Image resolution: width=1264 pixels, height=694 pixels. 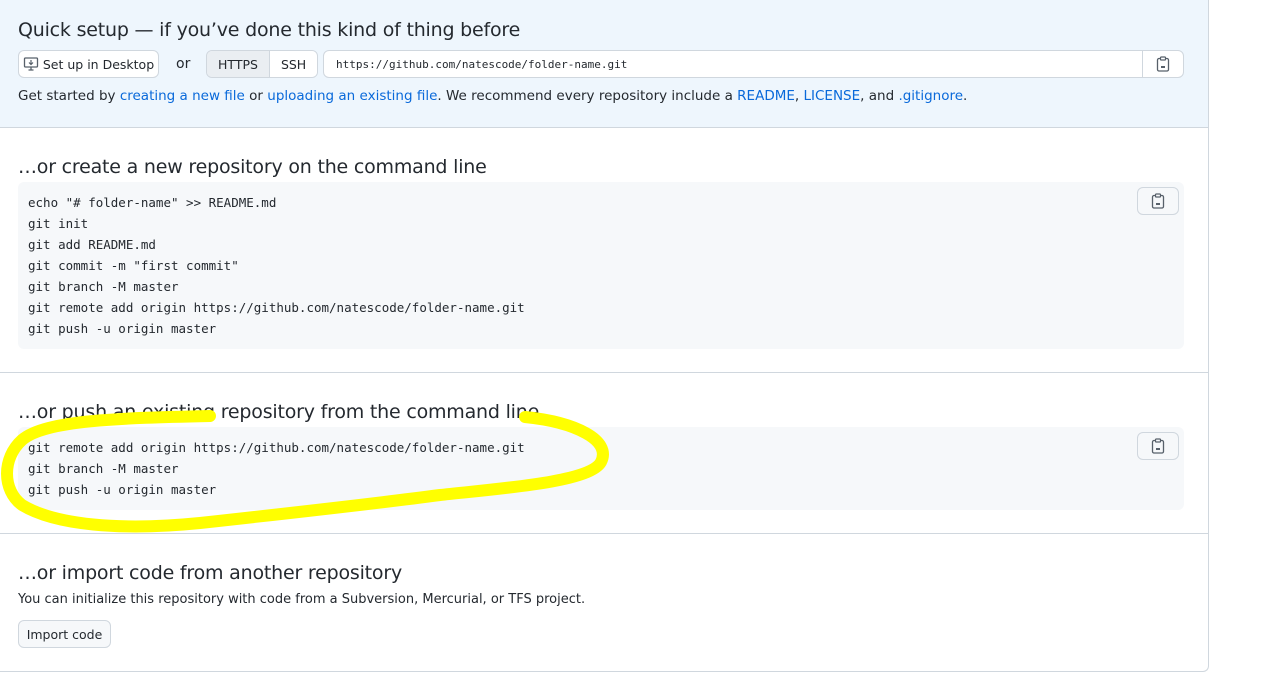 What do you see at coordinates (69, 96) in the screenshot?
I see `help-text: Get started by` at bounding box center [69, 96].